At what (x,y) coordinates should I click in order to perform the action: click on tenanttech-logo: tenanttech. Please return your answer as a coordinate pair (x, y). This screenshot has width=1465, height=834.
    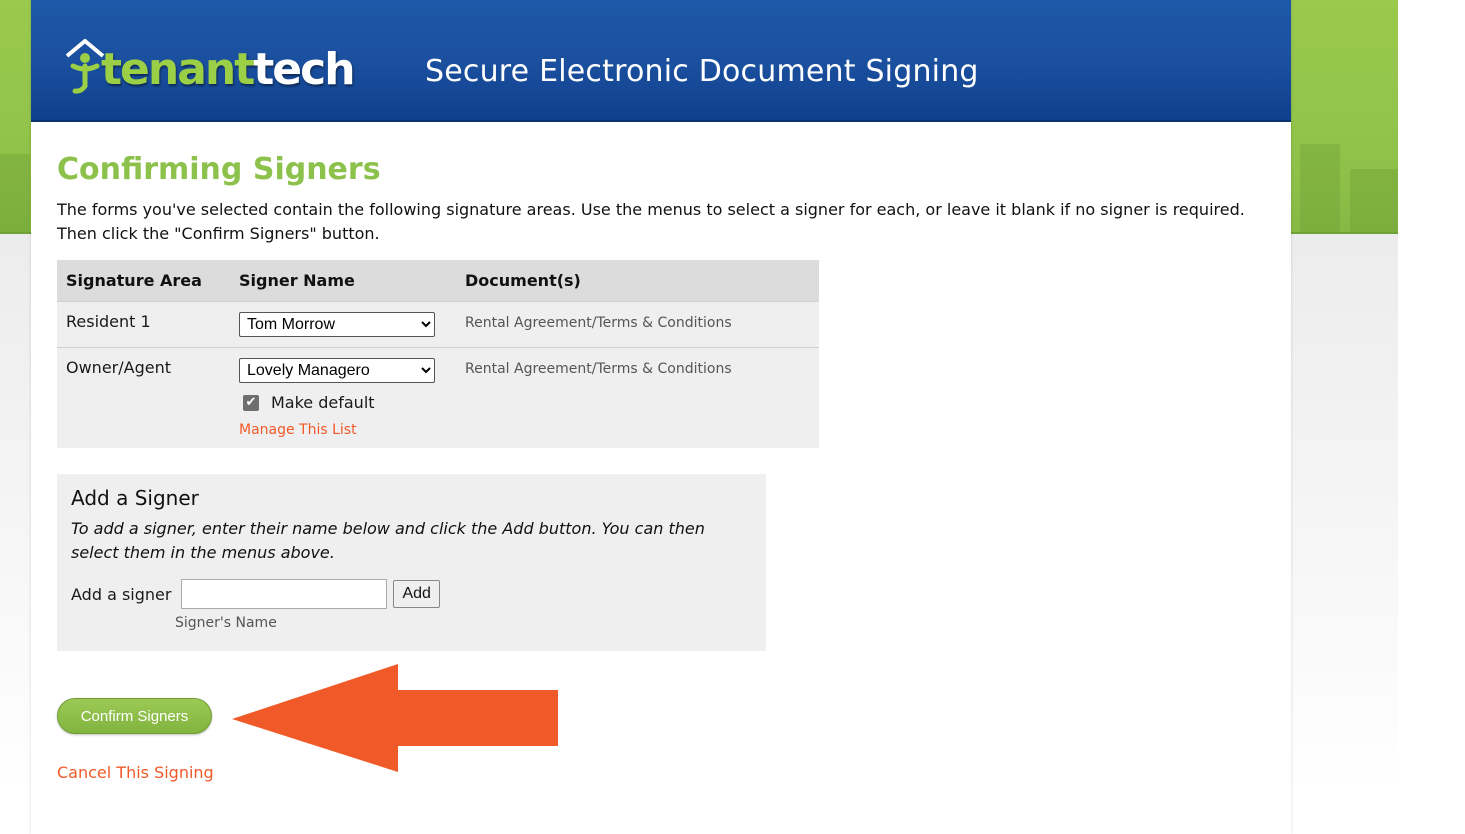
    Looking at the image, I should click on (209, 62).